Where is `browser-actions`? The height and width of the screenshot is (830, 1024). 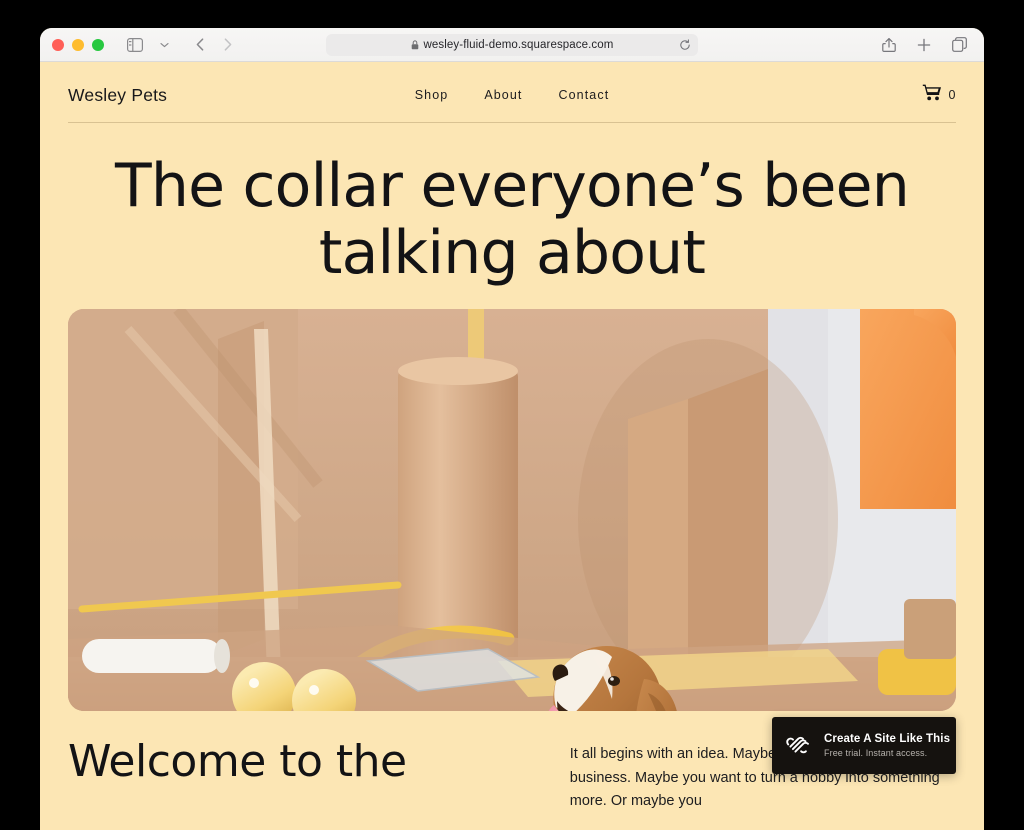
browser-actions is located at coordinates (924, 45).